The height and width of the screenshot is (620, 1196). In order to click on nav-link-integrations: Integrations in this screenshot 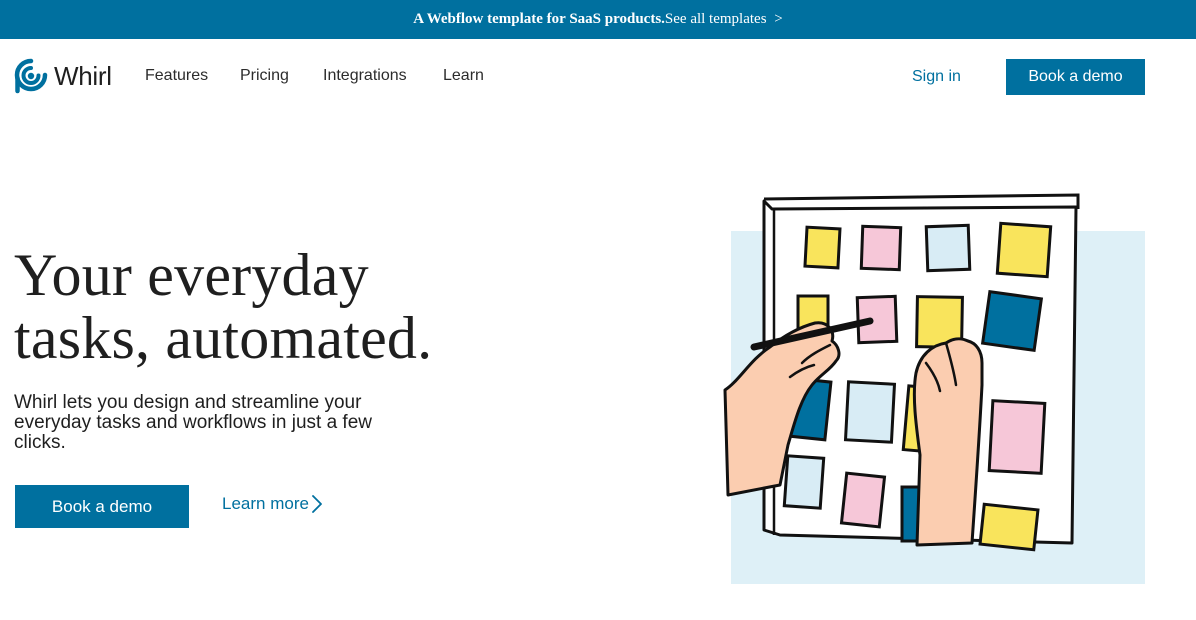, I will do `click(365, 76)`.